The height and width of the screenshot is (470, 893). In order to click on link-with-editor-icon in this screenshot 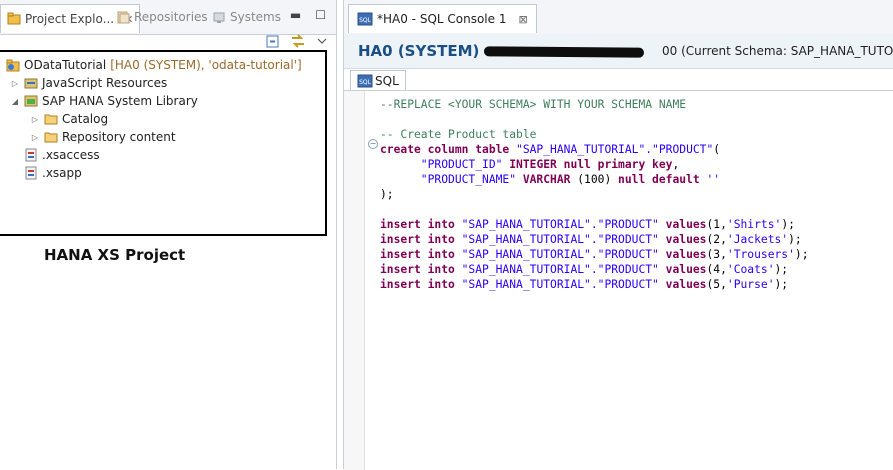, I will do `click(298, 42)`.